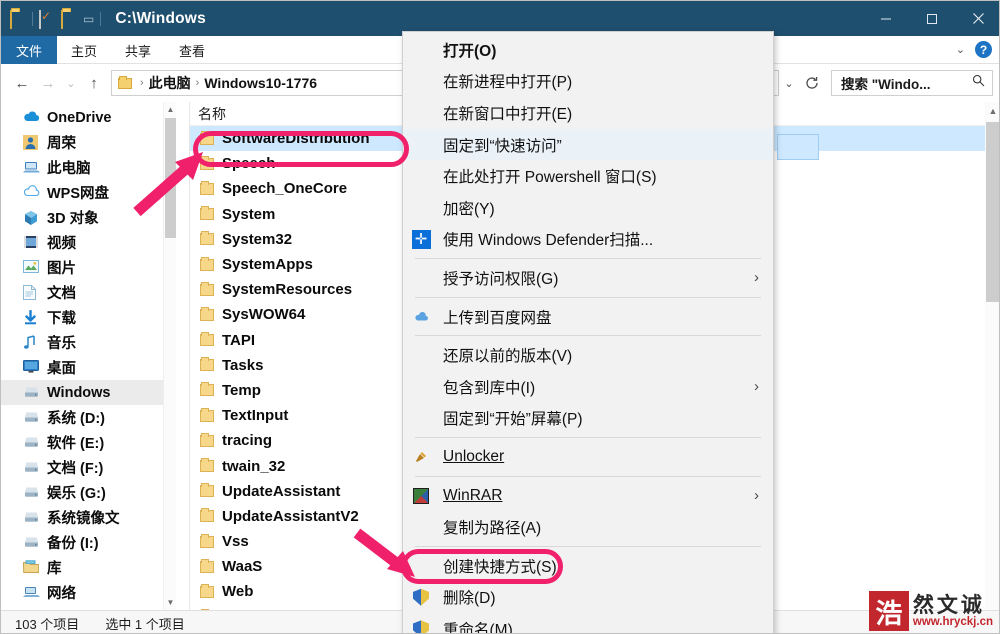 The width and height of the screenshot is (1000, 634). Describe the element at coordinates (88, 317) in the screenshot. I see `sidebar-item-8: 下载` at that location.